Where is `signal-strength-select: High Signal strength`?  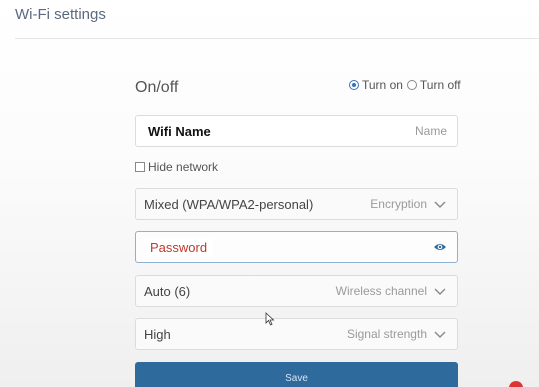 signal-strength-select: High Signal strength is located at coordinates (296, 334).